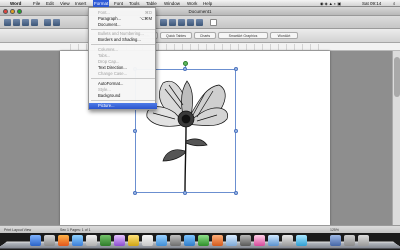  What do you see at coordinates (236, 193) in the screenshot?
I see `resize-handle-bottom-right` at bounding box center [236, 193].